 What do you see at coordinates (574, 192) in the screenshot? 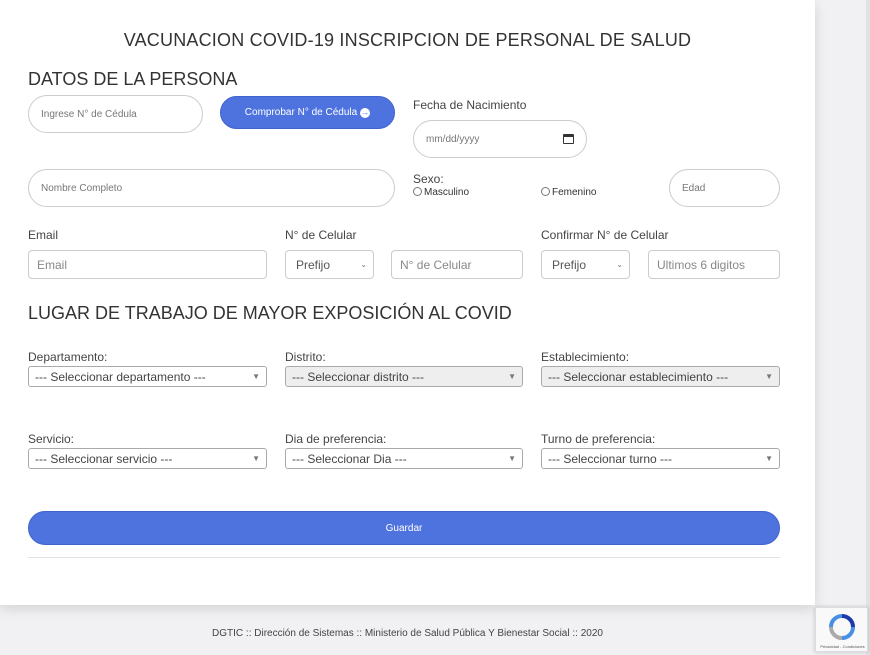
I see `femenino-label: Femenino` at bounding box center [574, 192].